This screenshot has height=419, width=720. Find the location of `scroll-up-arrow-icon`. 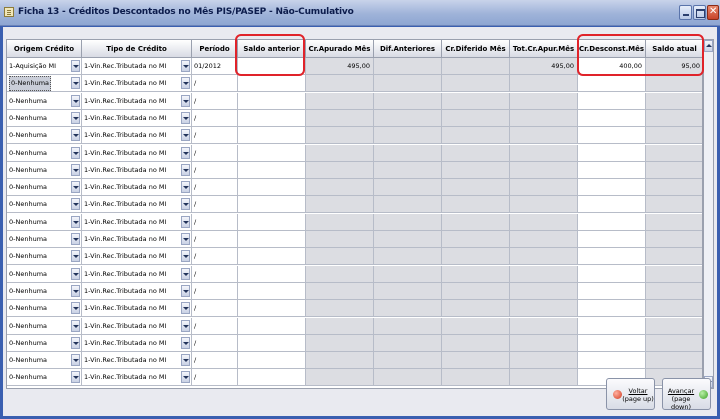

scroll-up-arrow-icon is located at coordinates (708, 46).